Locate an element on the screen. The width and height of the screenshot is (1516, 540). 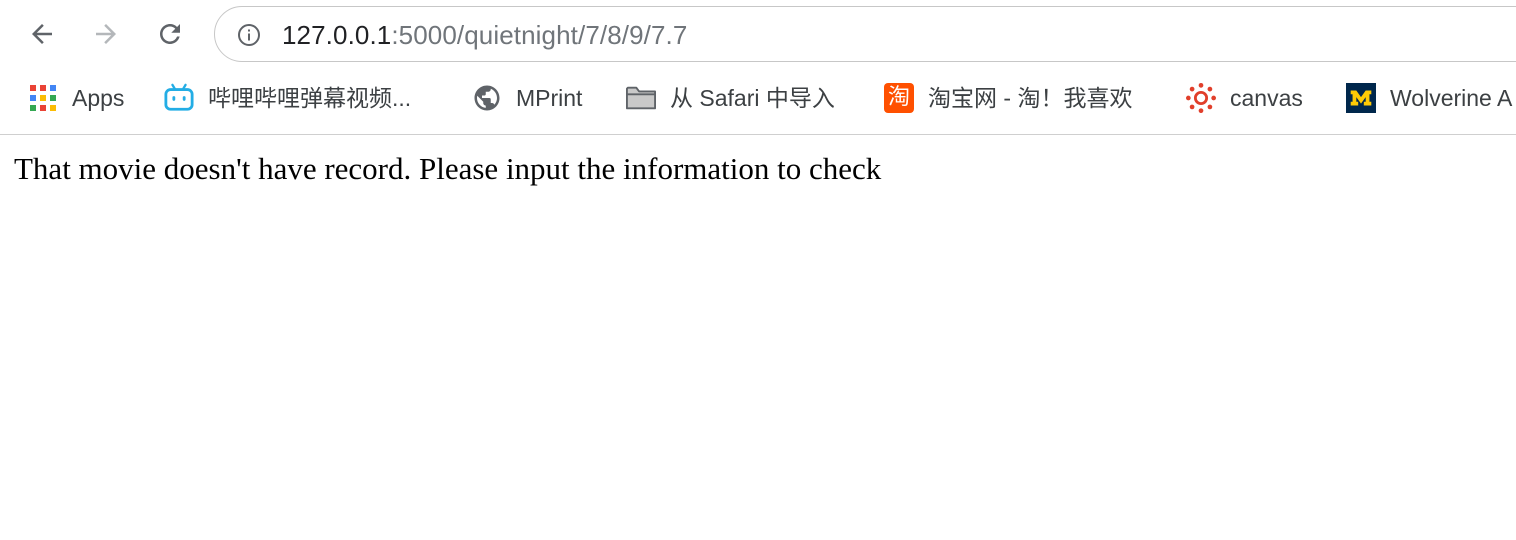
taobao-icon: 淘 is located at coordinates (899, 98).